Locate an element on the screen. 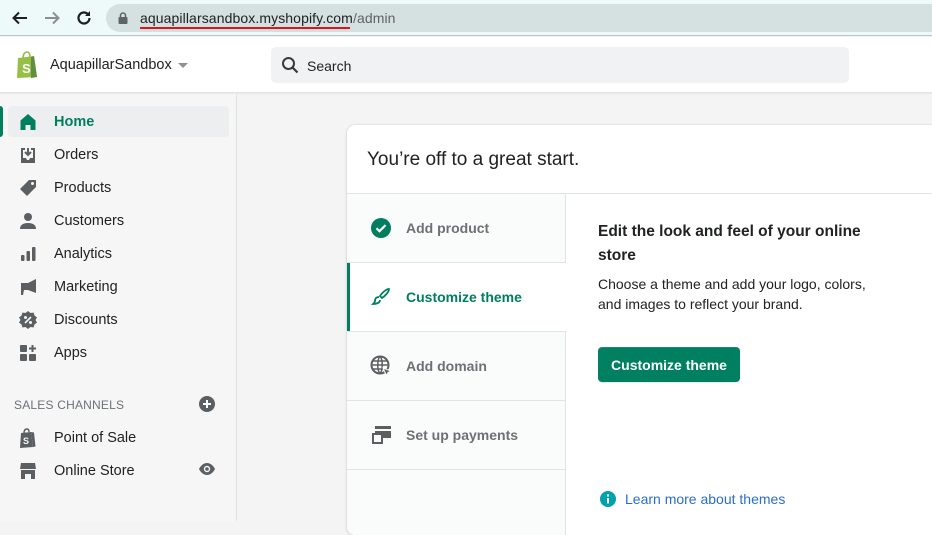 This screenshot has width=932, height=535. sidebar-item-apps: Apps is located at coordinates (118, 352).